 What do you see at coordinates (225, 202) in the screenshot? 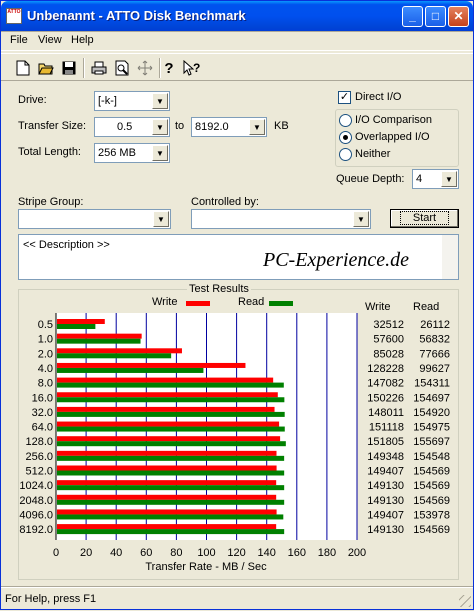
I see `controlled-by-label: Controlled by:` at bounding box center [225, 202].